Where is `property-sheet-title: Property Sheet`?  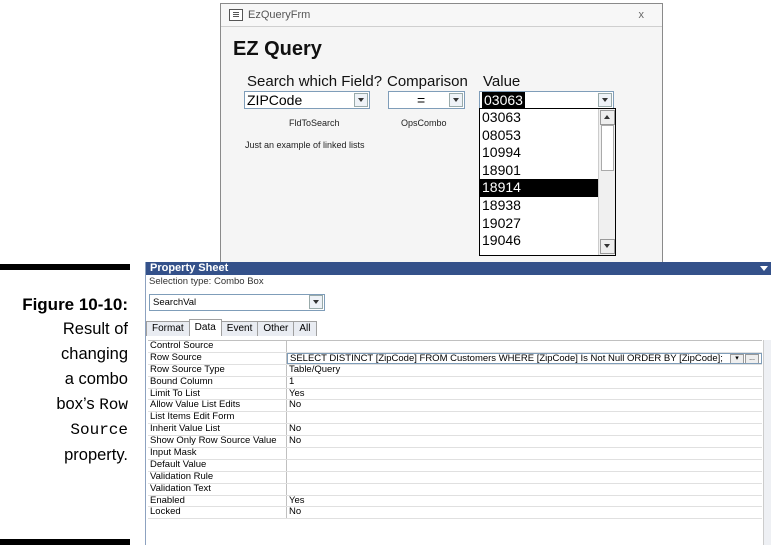
property-sheet-title: Property Sheet is located at coordinates (458, 268).